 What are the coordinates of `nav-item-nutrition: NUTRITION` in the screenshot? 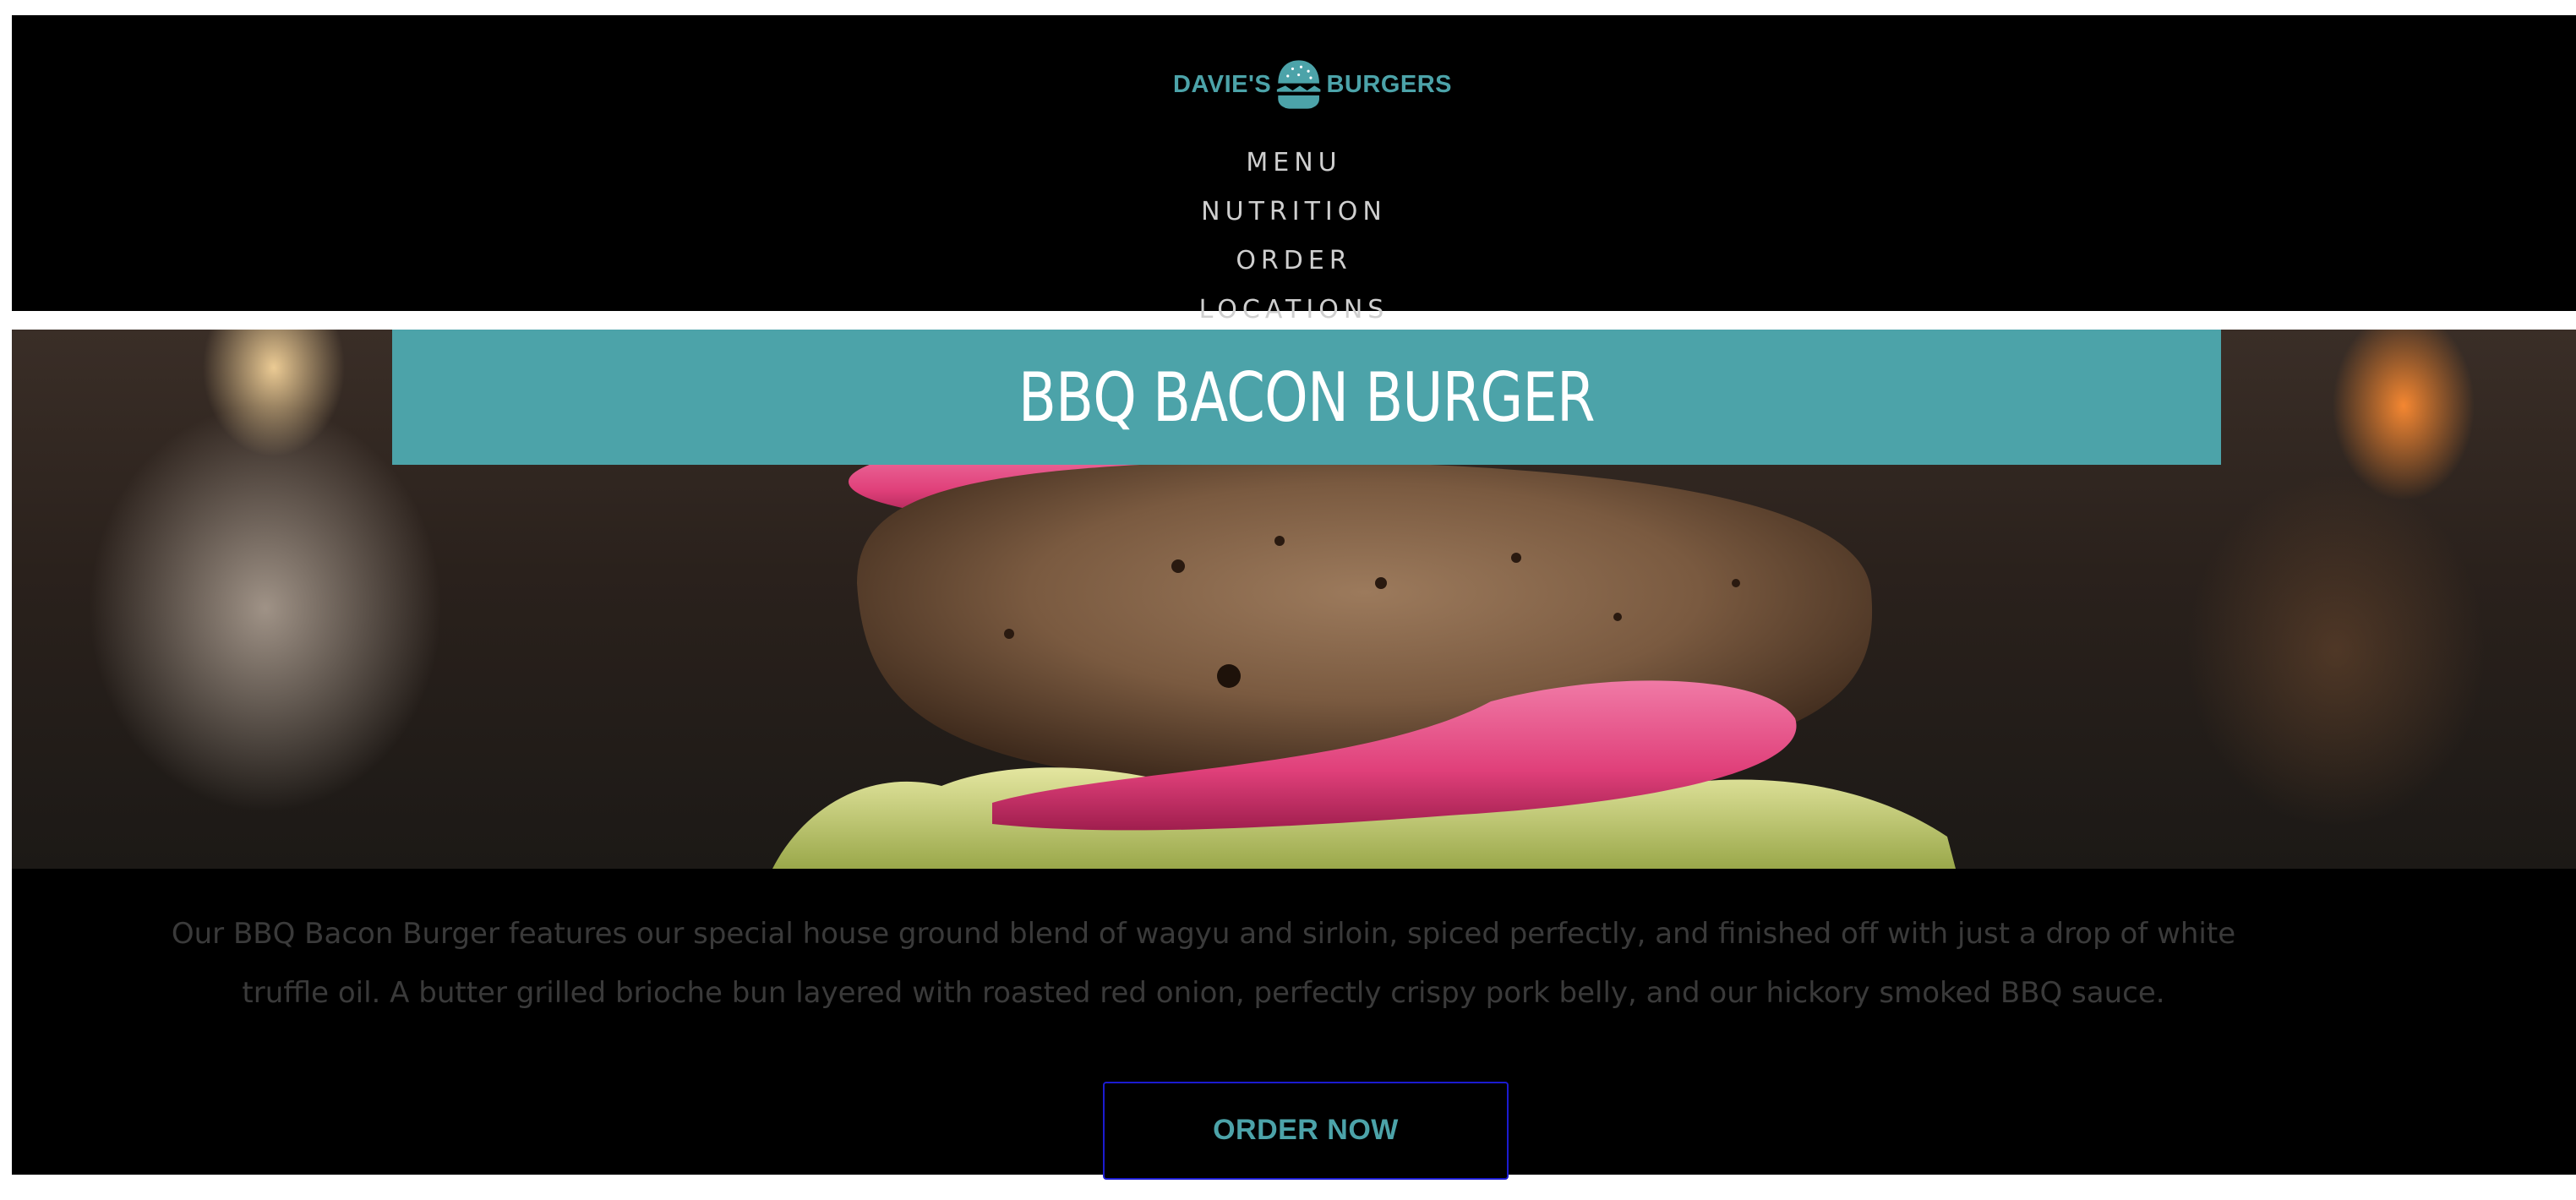 It's located at (1294, 212).